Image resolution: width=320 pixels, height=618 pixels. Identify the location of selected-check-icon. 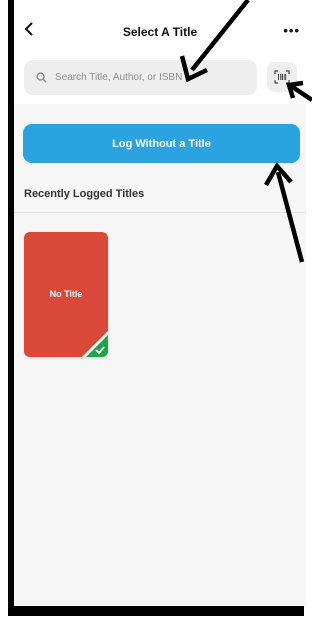
(95, 344).